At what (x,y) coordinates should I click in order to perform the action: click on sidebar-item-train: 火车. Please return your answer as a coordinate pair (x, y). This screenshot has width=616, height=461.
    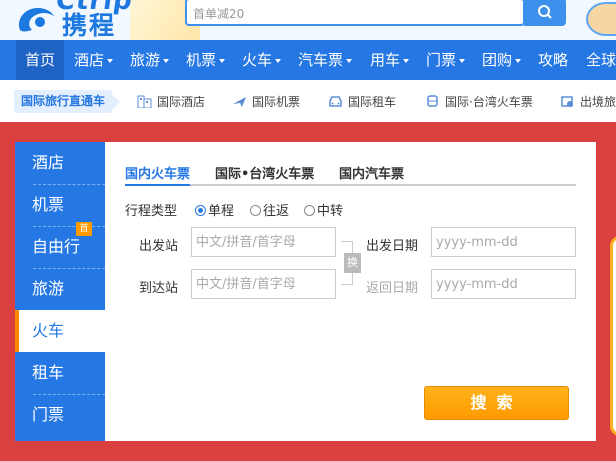
    Looking at the image, I should click on (60, 331).